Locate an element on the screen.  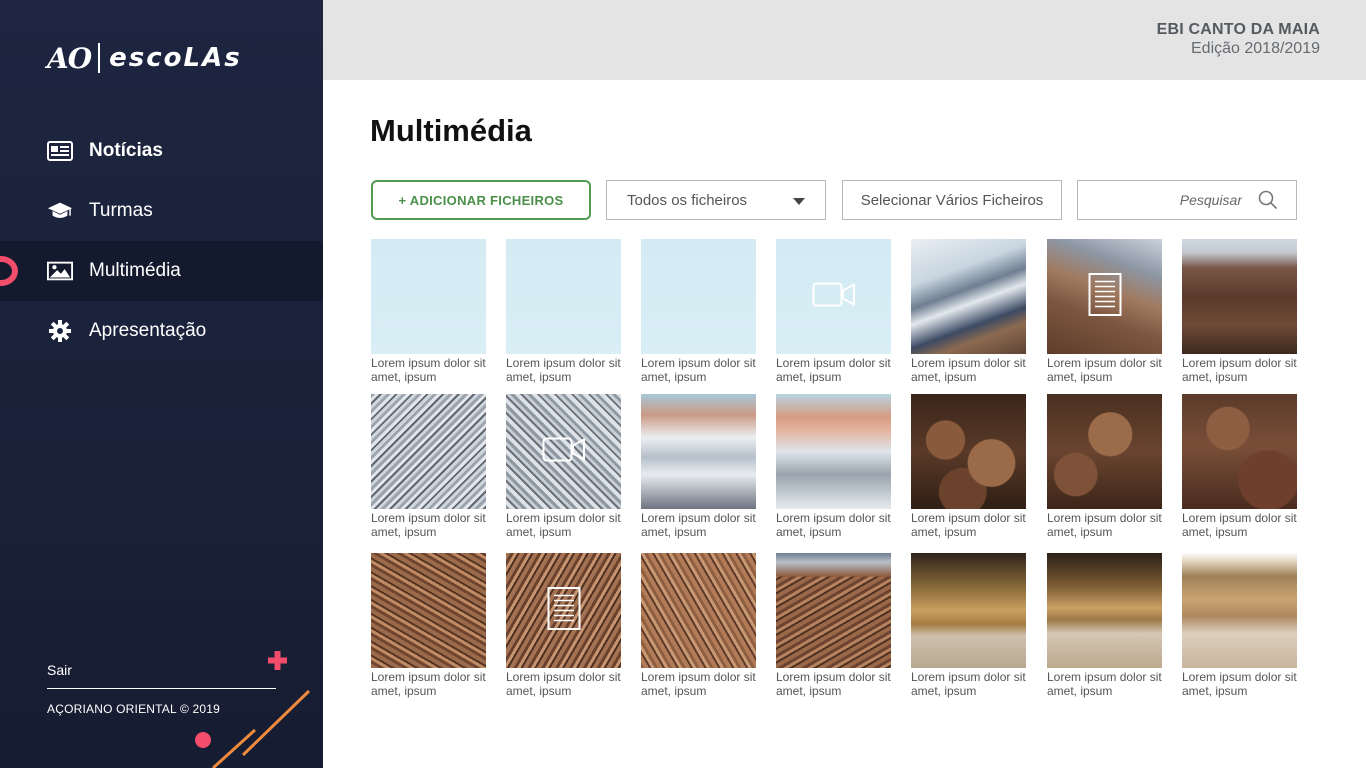
decorative-lines is located at coordinates (261, 728).